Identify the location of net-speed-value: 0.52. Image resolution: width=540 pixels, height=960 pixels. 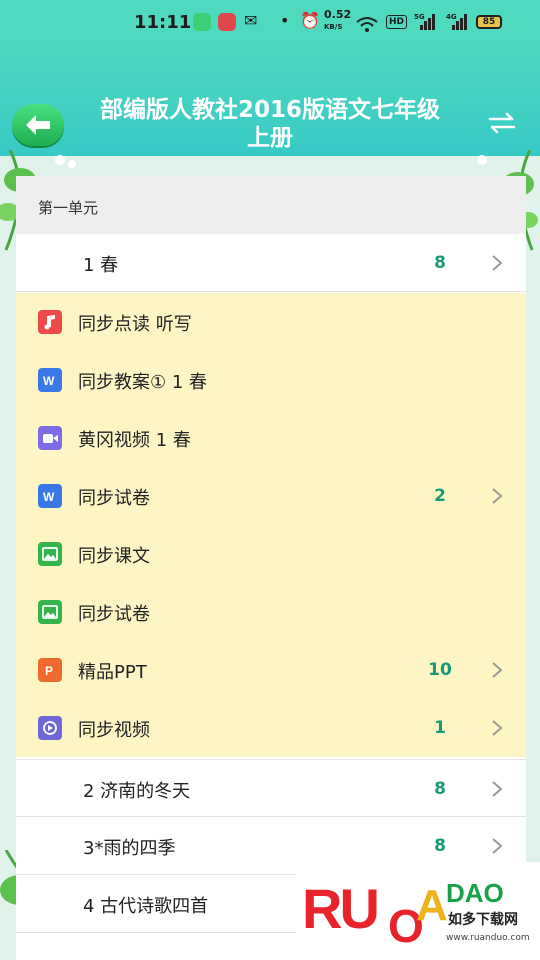
(338, 14).